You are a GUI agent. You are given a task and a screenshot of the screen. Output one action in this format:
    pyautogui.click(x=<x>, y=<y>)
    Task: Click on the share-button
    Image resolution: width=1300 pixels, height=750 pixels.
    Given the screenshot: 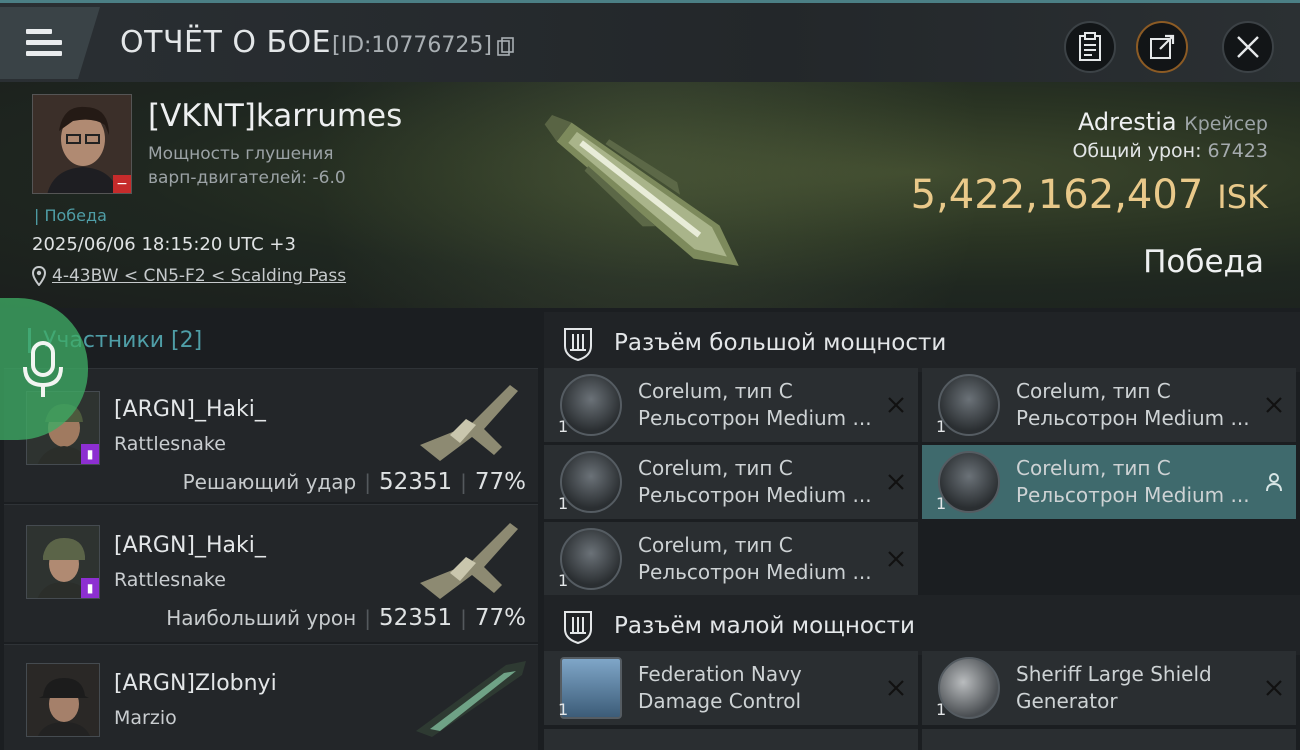 What is the action you would take?
    pyautogui.click(x=1162, y=47)
    